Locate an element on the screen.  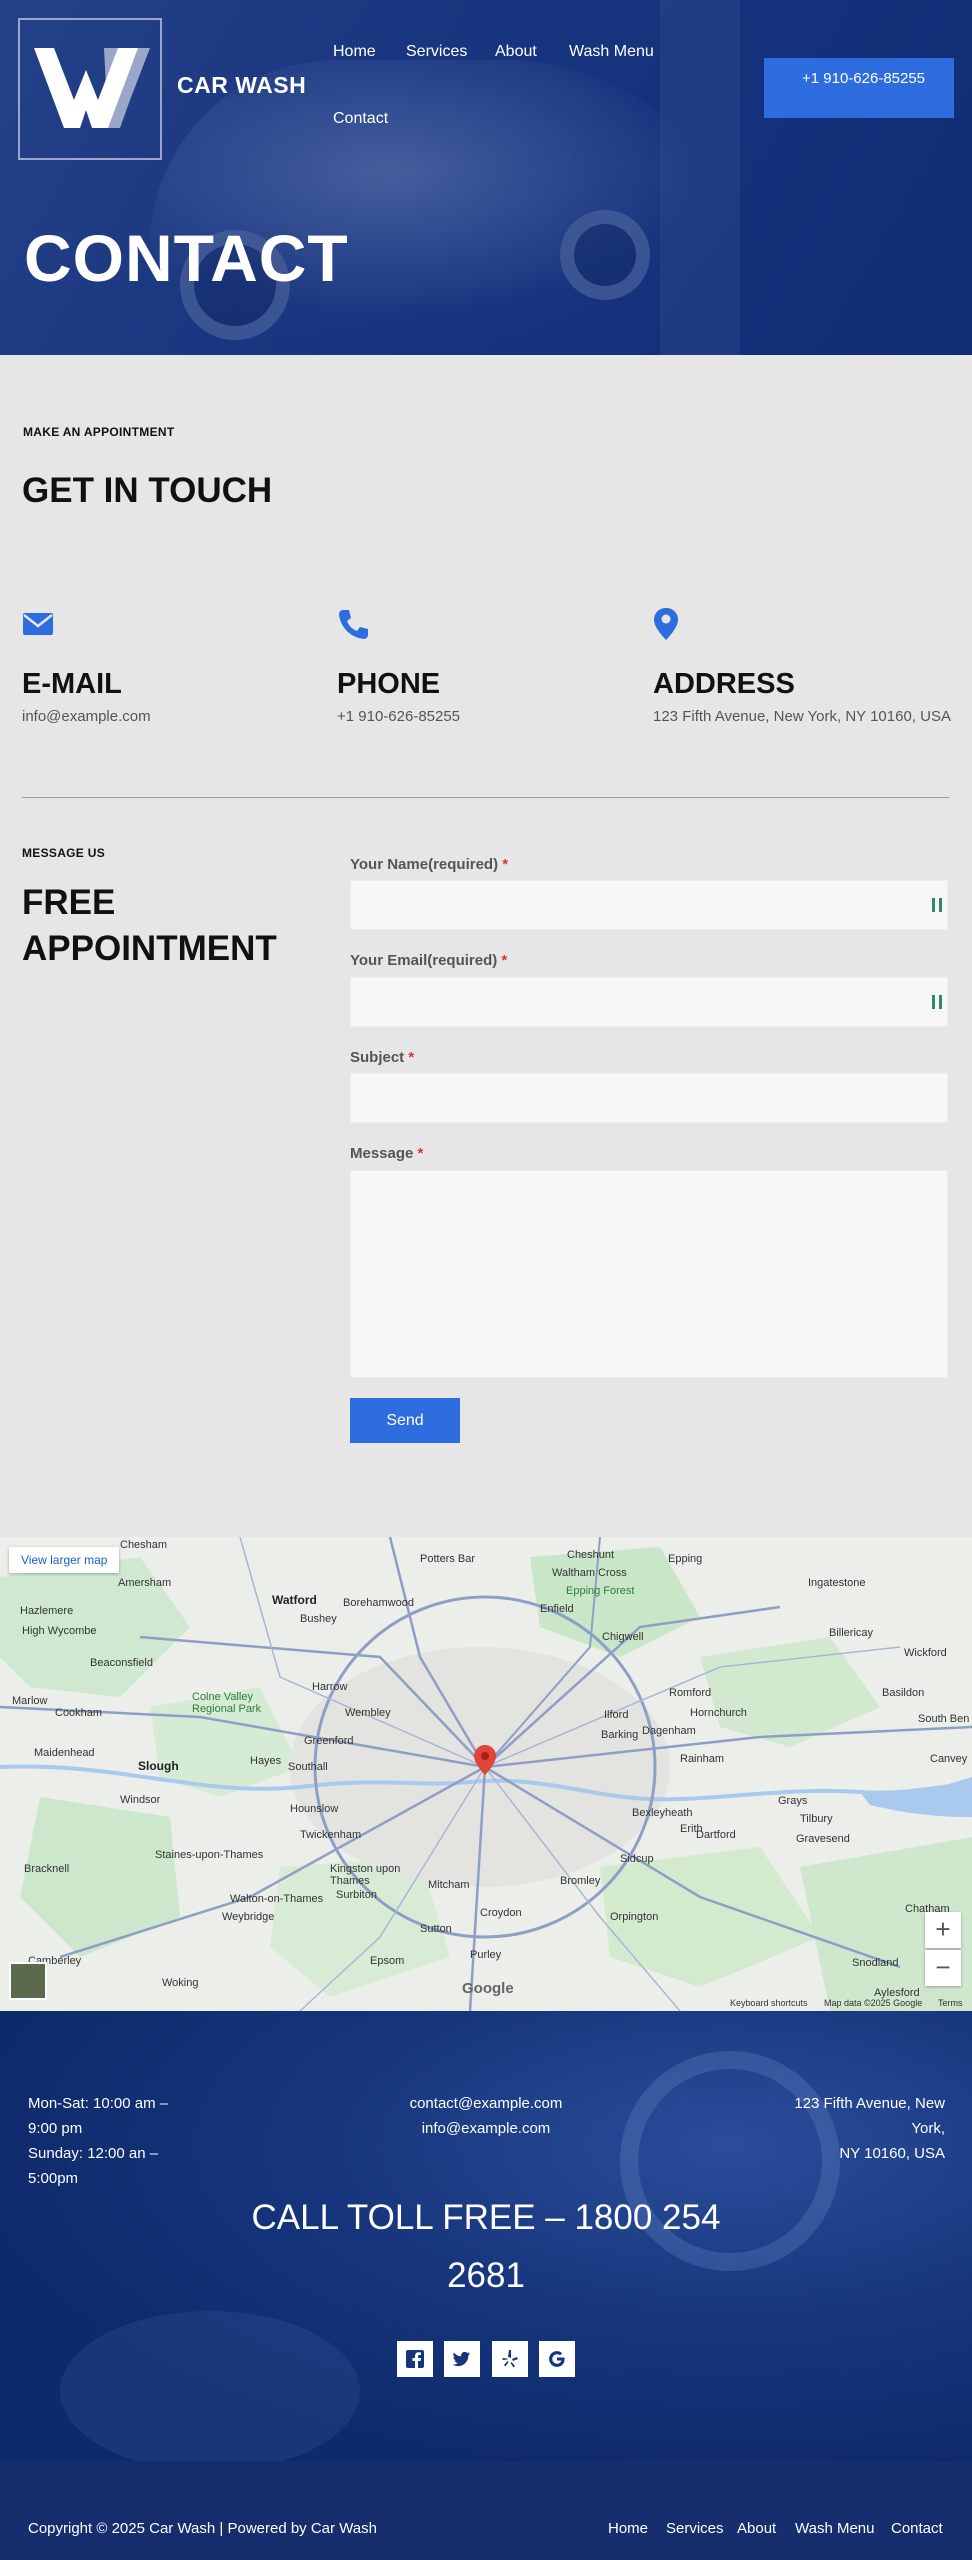
name-label: Your Name(required) * is located at coordinates (429, 864).